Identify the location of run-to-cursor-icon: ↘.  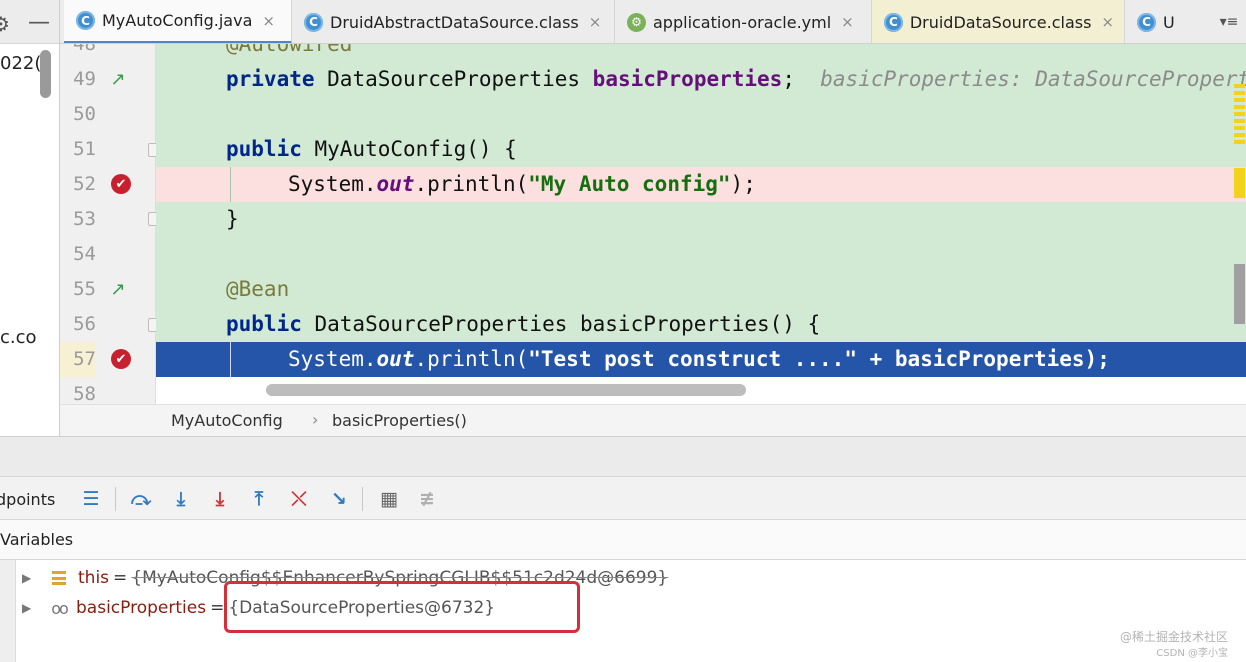
(339, 499).